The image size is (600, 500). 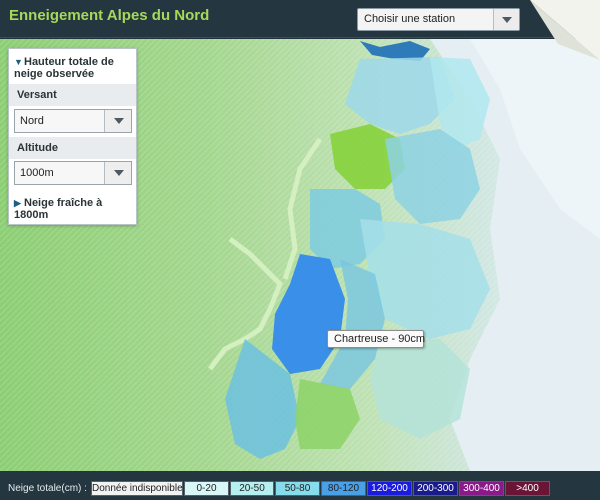 What do you see at coordinates (17, 203) in the screenshot?
I see `triangle-right-icon: ▶` at bounding box center [17, 203].